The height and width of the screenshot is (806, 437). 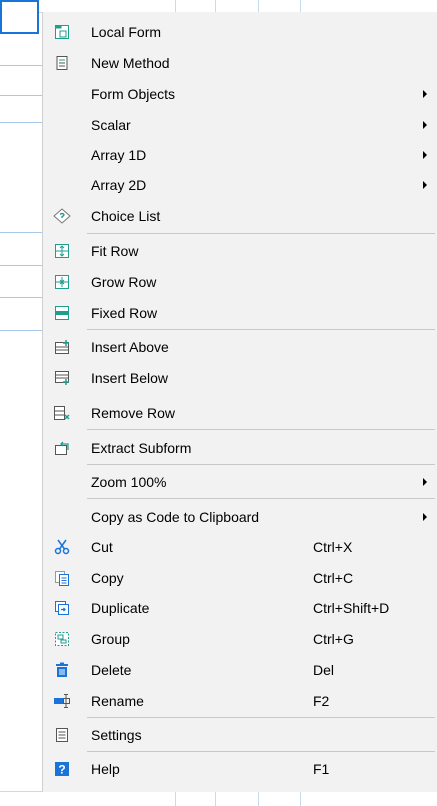 What do you see at coordinates (62, 282) in the screenshot?
I see `grow-row-icon` at bounding box center [62, 282].